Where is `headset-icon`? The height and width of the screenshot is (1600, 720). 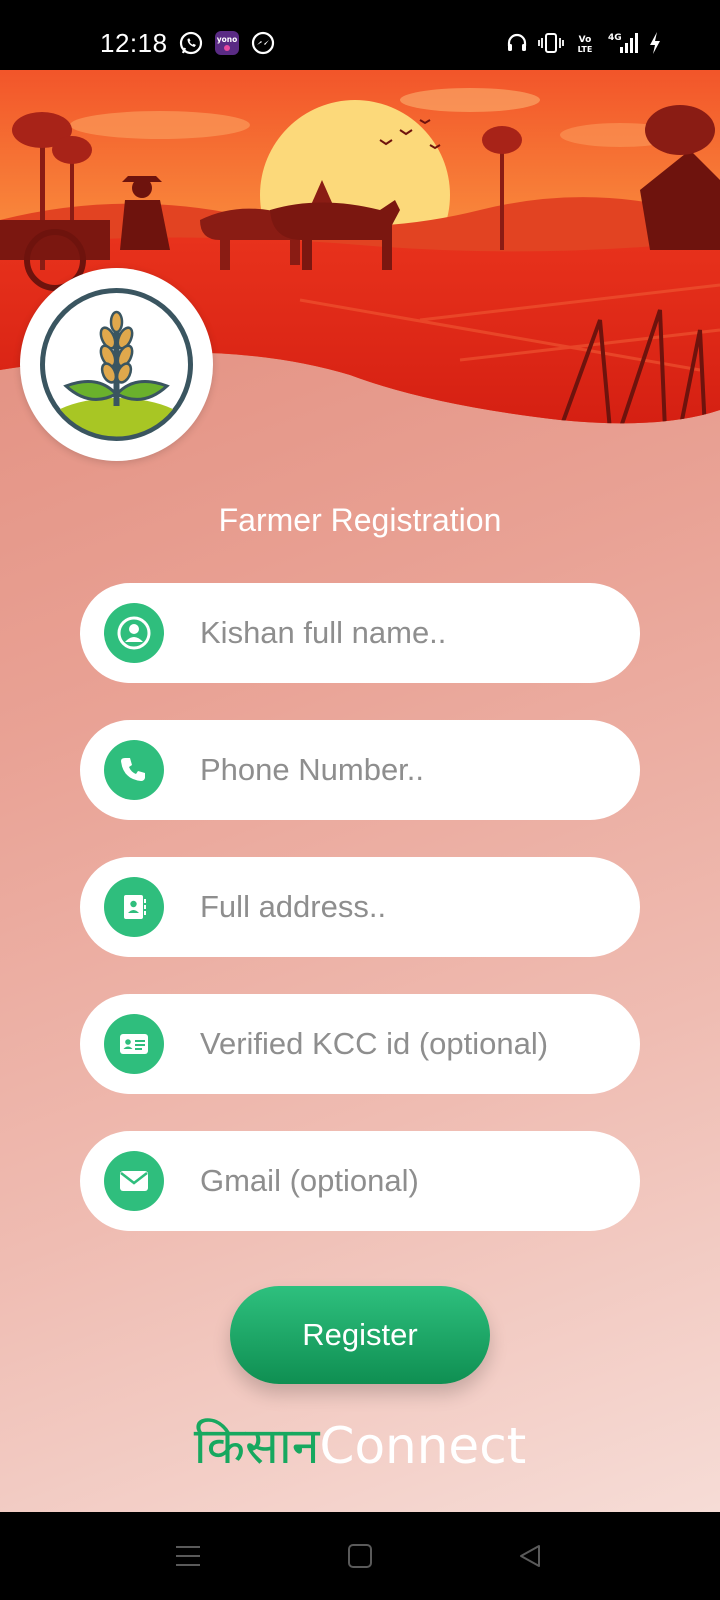
headset-icon is located at coordinates (517, 42).